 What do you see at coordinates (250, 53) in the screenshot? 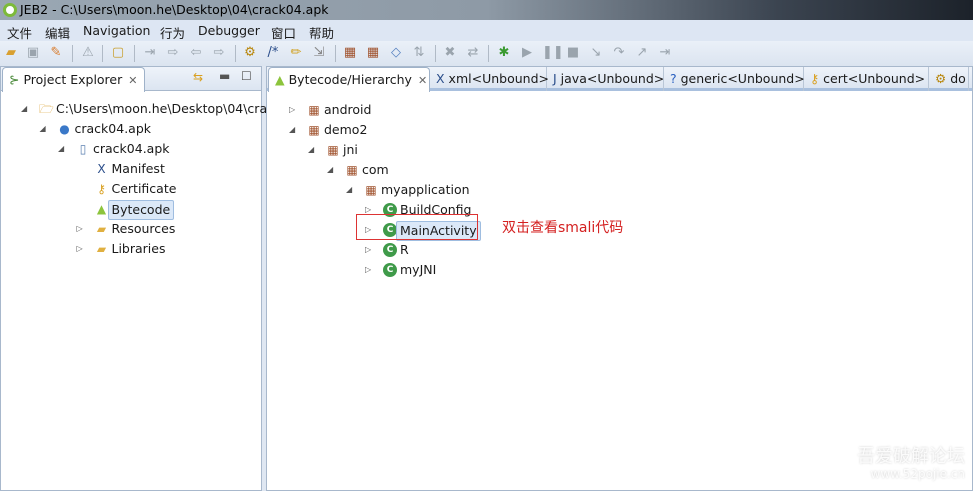
I see `gears-icon: ⚙` at bounding box center [250, 53].